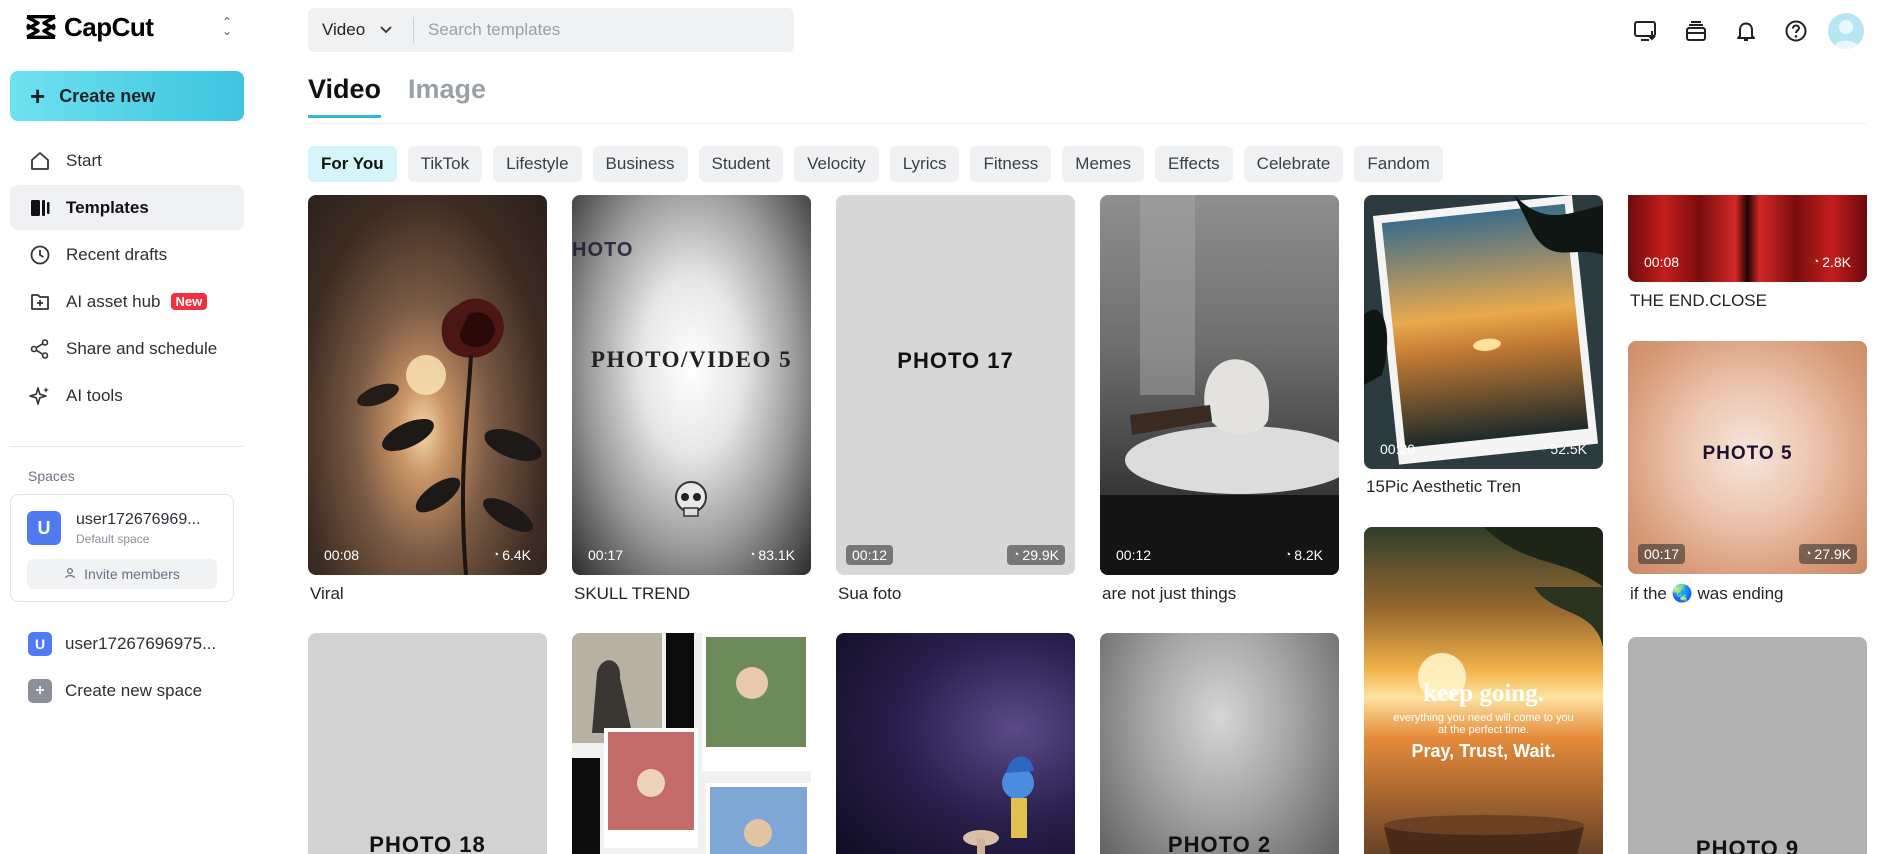 This screenshot has height=854, width=1882. What do you see at coordinates (1646, 31) in the screenshot?
I see `monitor-download-icon` at bounding box center [1646, 31].